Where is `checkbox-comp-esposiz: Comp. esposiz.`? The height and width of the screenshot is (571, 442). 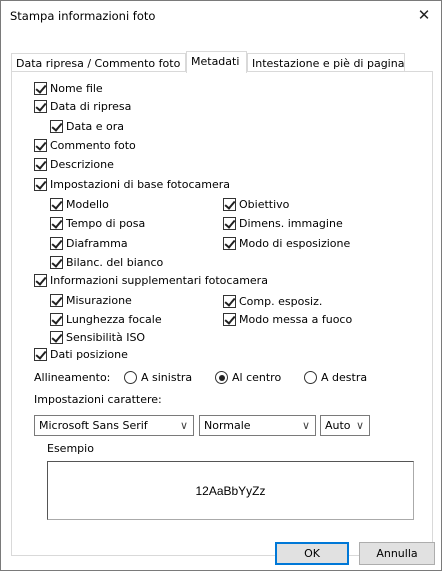 checkbox-comp-esposiz: Comp. esposiz. is located at coordinates (272, 301).